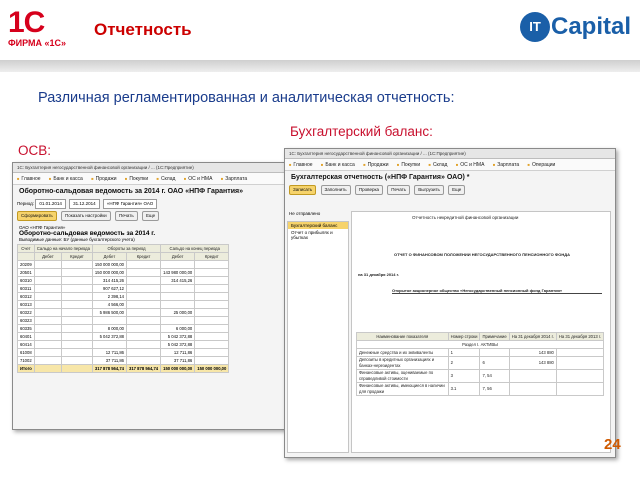 The height and width of the screenshot is (480, 640). I want to click on table-row: 60335 8 000,00 6 000,00, so click(123, 328).